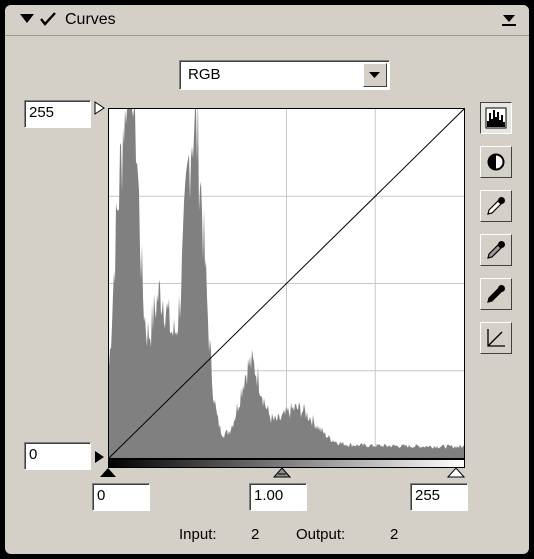 This screenshot has height=559, width=534. I want to click on input-black-field: 0, so click(121, 497).